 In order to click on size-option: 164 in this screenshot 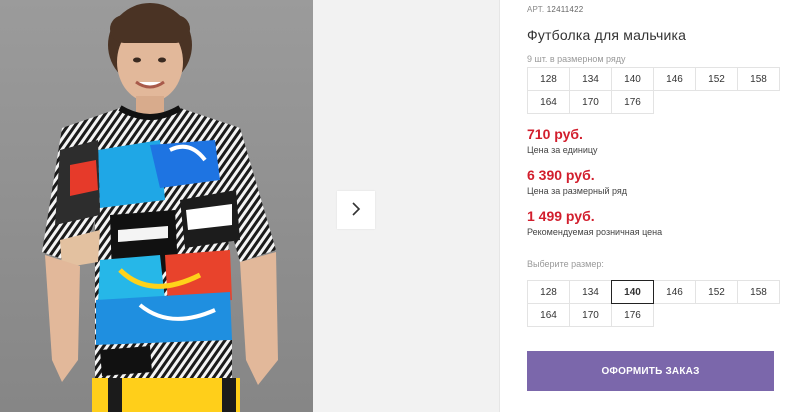, I will do `click(548, 315)`.